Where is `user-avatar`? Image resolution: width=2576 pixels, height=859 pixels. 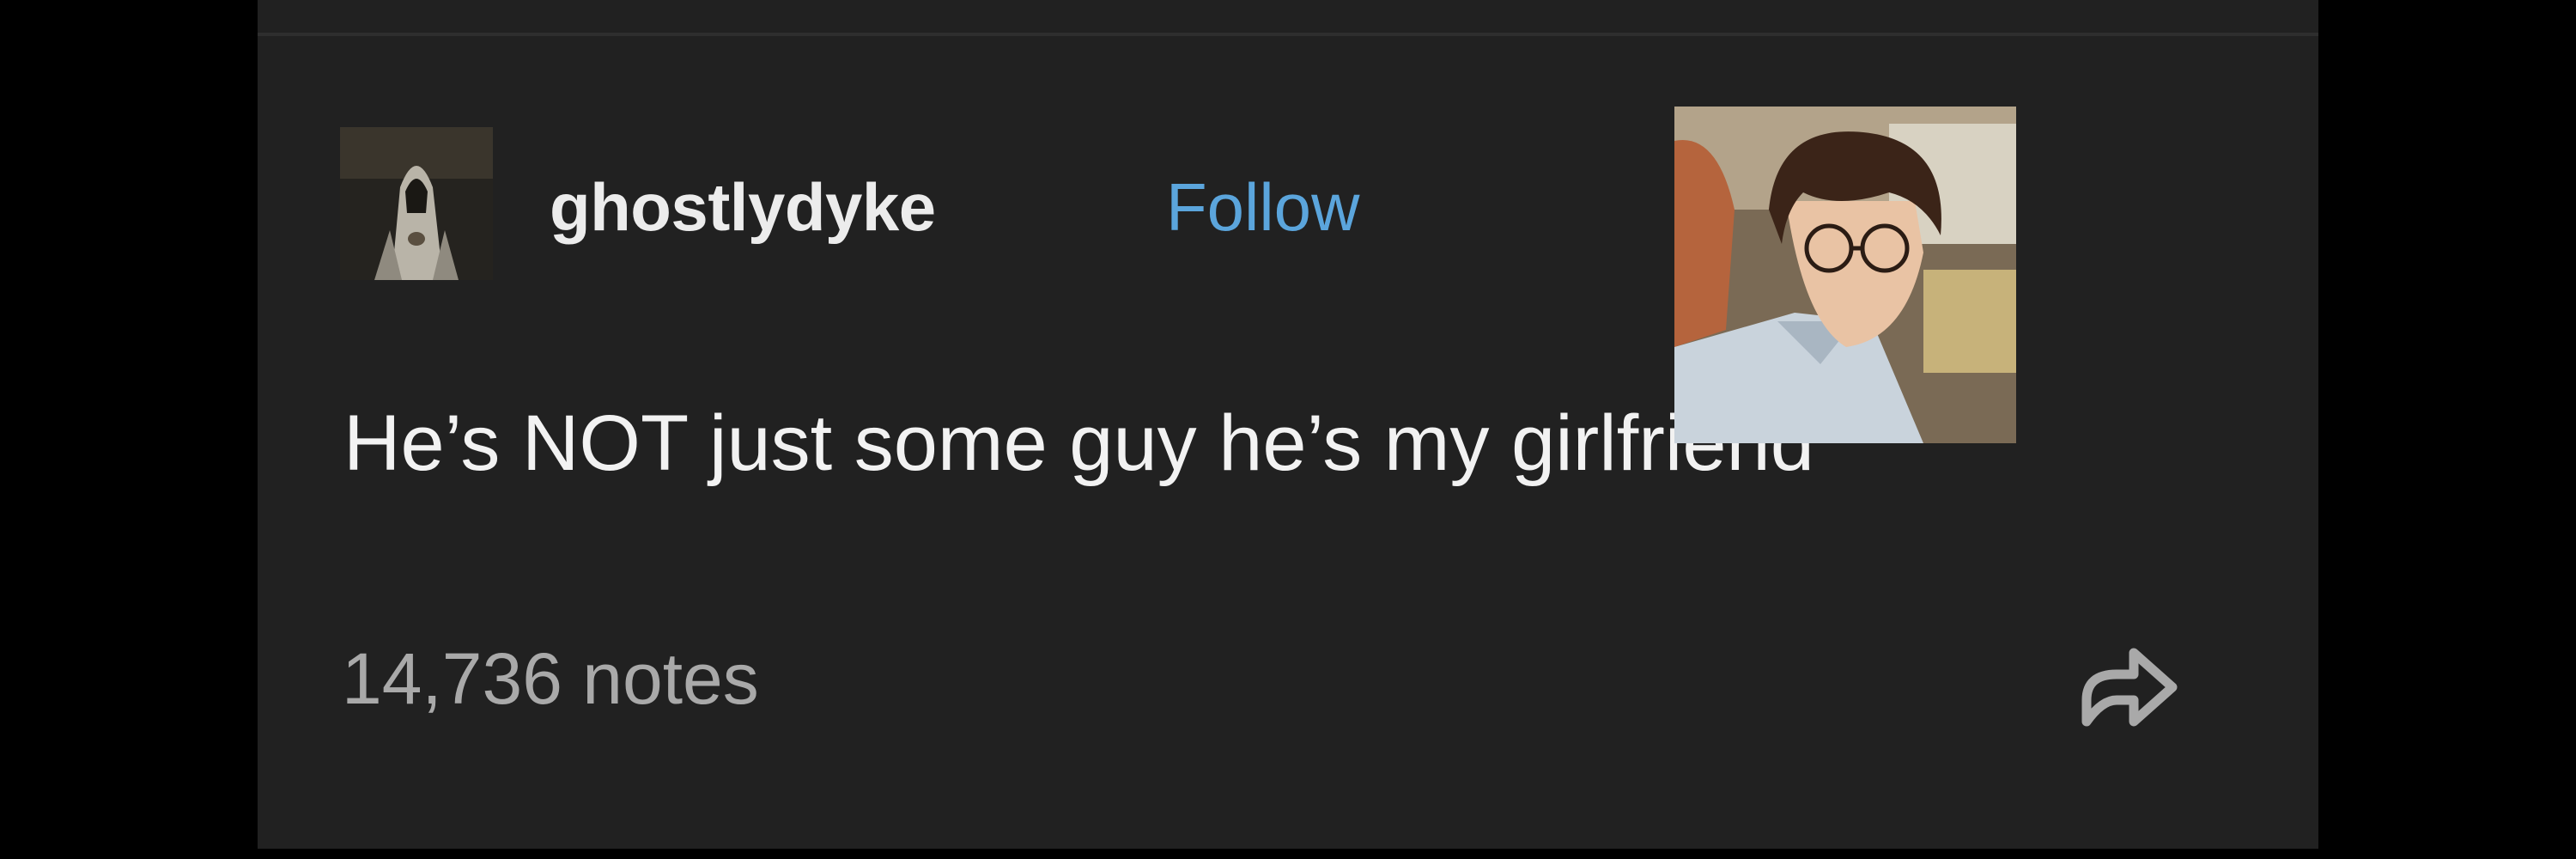 user-avatar is located at coordinates (417, 203).